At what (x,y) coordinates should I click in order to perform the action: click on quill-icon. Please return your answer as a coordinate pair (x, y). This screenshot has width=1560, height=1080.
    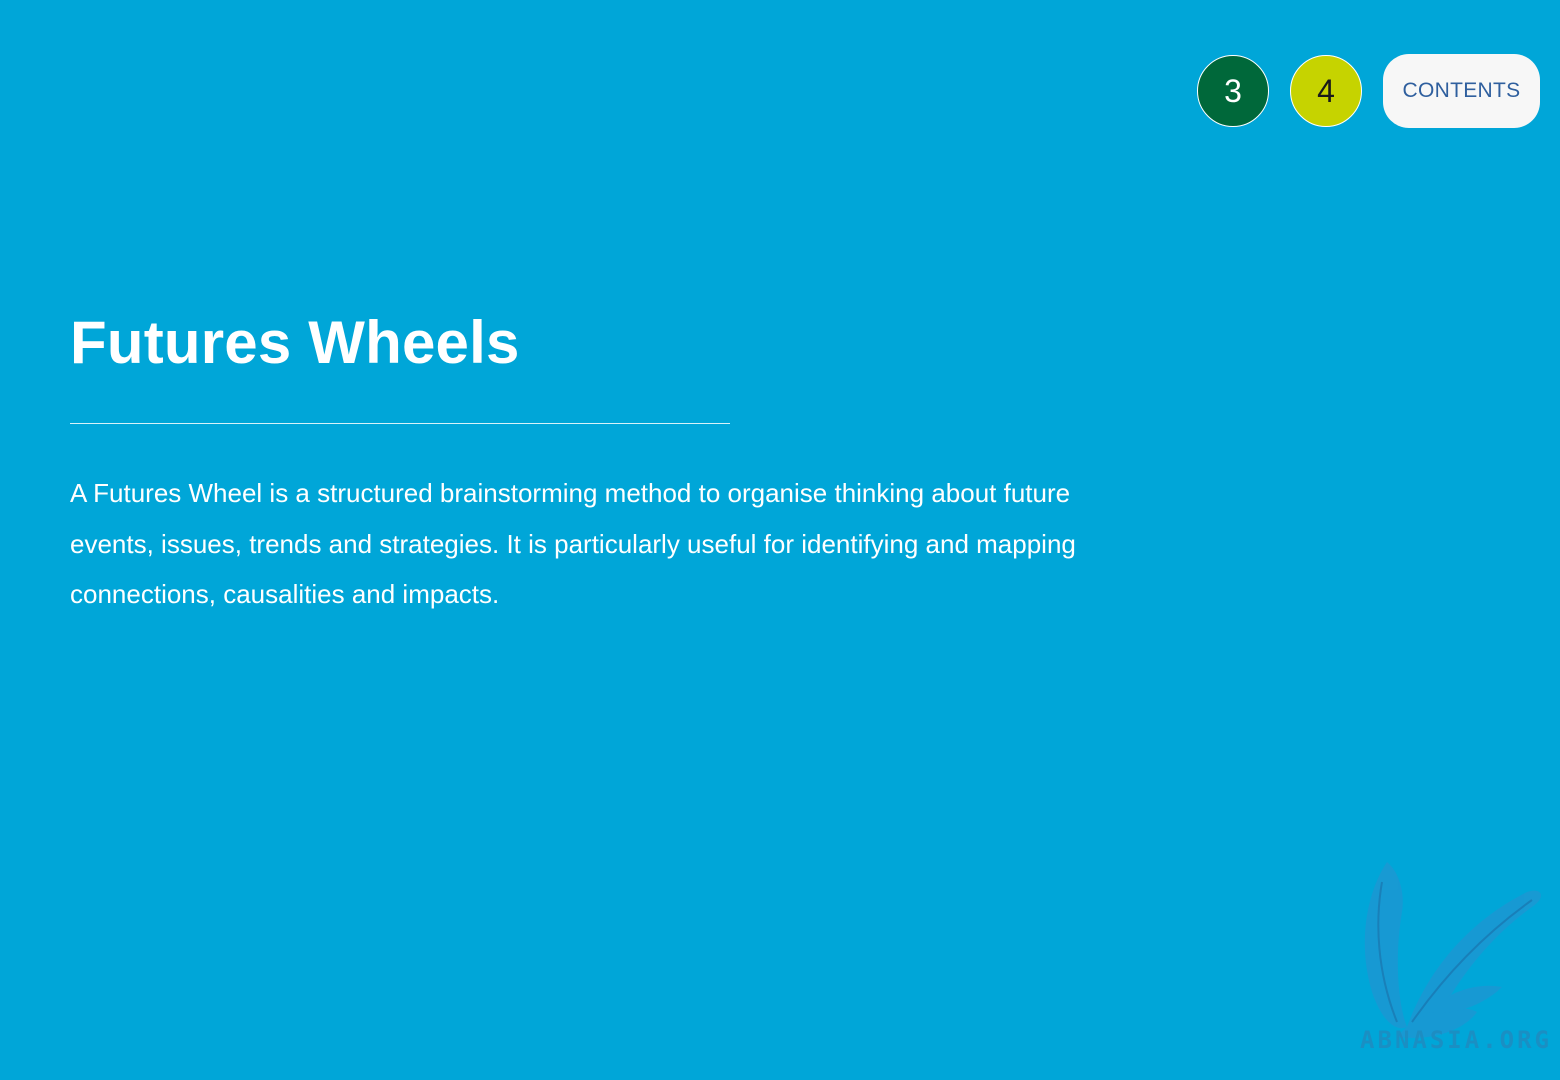
    Looking at the image, I should click on (1453, 950).